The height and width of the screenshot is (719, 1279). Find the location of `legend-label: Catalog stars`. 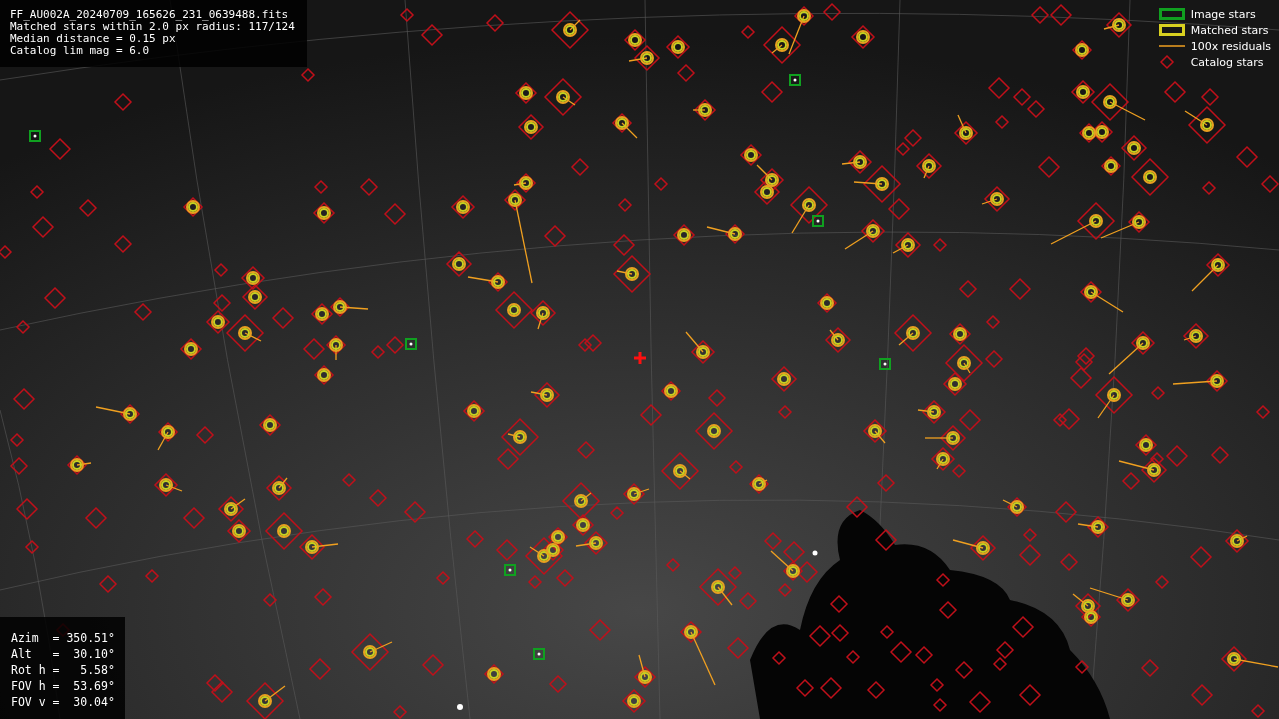

legend-label: Catalog stars is located at coordinates (1227, 62).